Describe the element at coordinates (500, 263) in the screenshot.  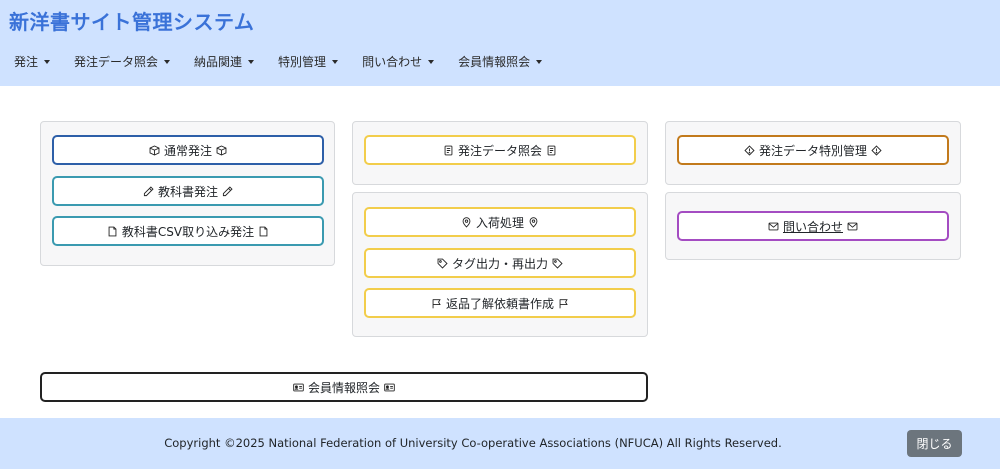
I see `tag-output-button: タグ出力・再出力` at that location.